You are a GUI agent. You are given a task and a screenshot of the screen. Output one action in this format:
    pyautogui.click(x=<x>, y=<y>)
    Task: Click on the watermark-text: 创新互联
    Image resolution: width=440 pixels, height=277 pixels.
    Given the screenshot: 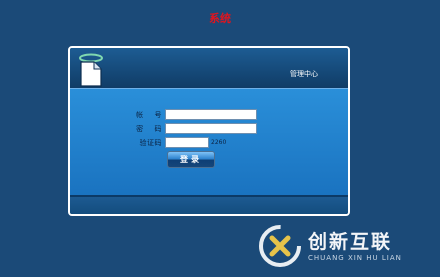 What is the action you would take?
    pyautogui.click(x=350, y=242)
    